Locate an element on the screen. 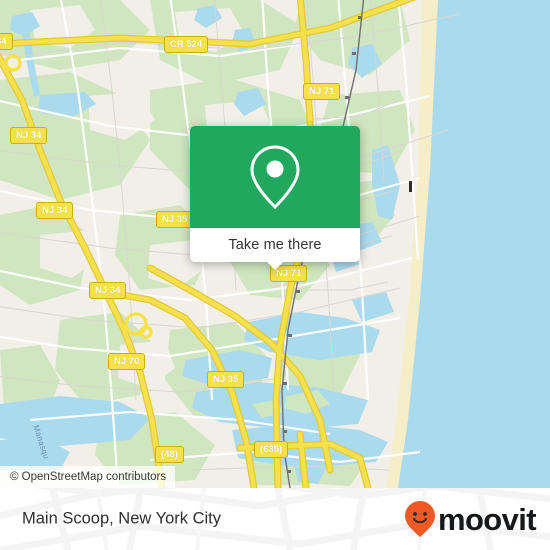 This screenshot has width=550, height=550. road-shield: (48) is located at coordinates (169, 454).